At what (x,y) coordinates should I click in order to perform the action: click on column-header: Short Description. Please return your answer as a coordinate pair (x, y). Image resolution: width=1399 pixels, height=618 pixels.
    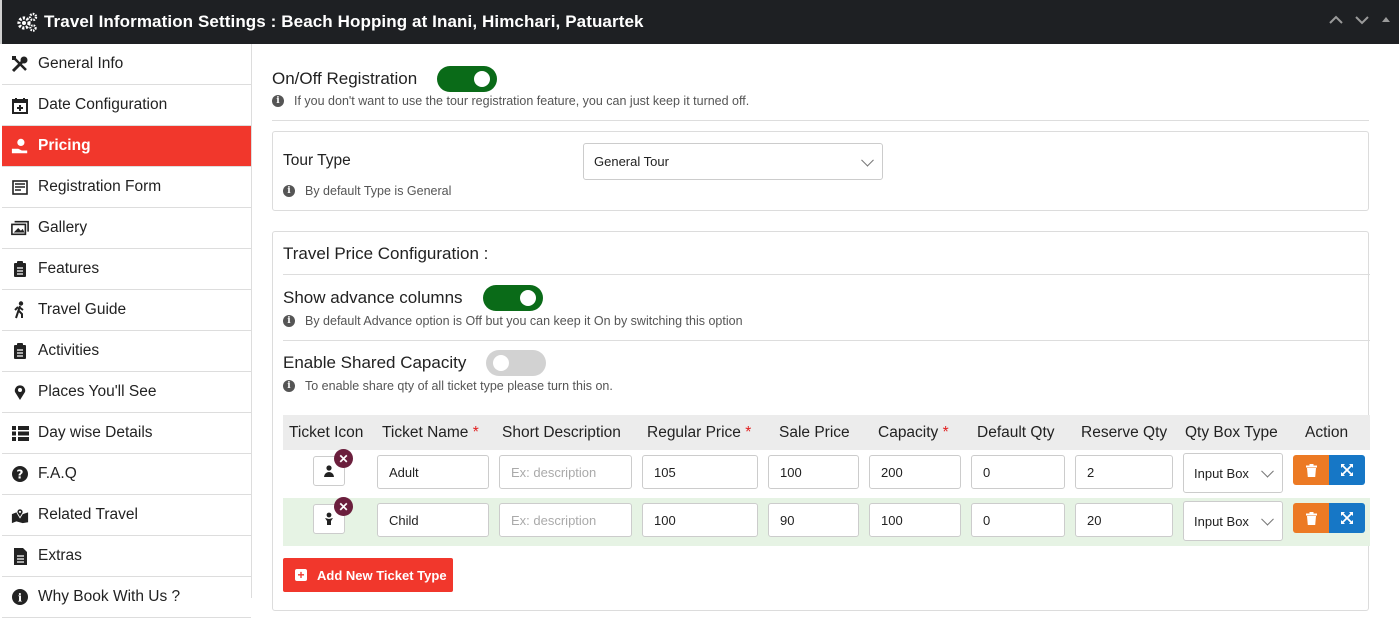
    Looking at the image, I should click on (561, 432).